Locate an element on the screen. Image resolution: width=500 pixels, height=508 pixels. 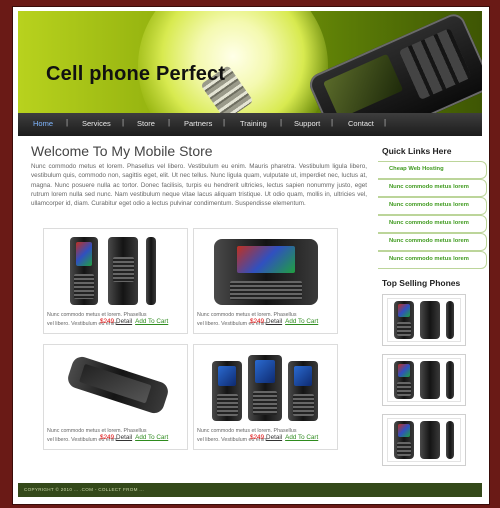
nav-training: Training is located at coordinates (253, 123).